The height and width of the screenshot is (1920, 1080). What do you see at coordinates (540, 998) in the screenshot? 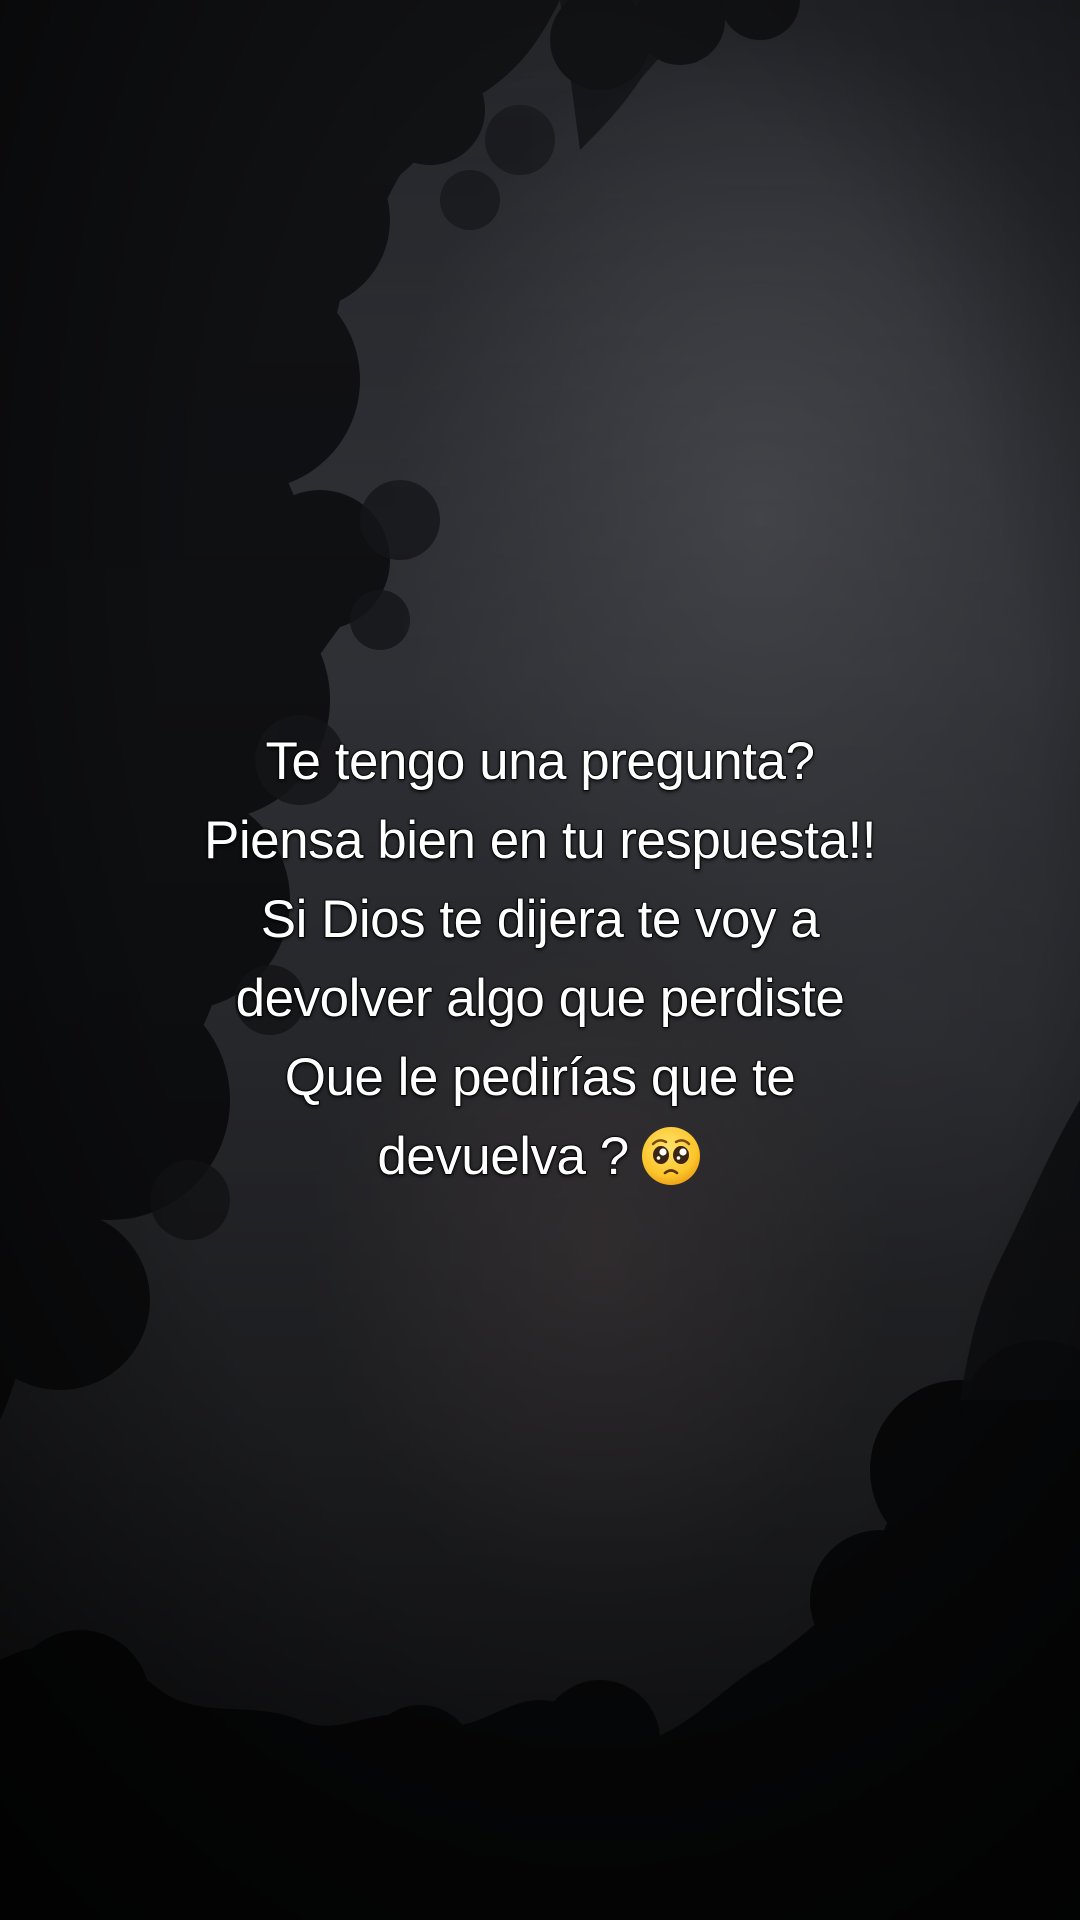
I see `caption-line-4: devolver algo que perdiste` at bounding box center [540, 998].